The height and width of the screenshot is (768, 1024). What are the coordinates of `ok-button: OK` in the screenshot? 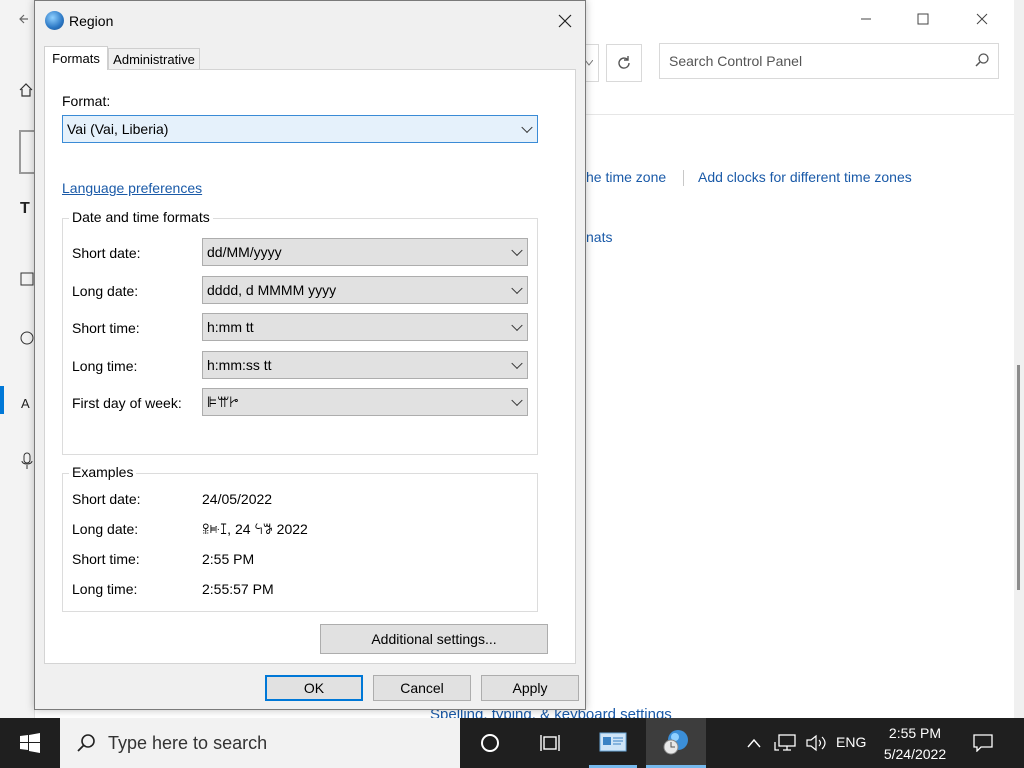 It's located at (314, 688).